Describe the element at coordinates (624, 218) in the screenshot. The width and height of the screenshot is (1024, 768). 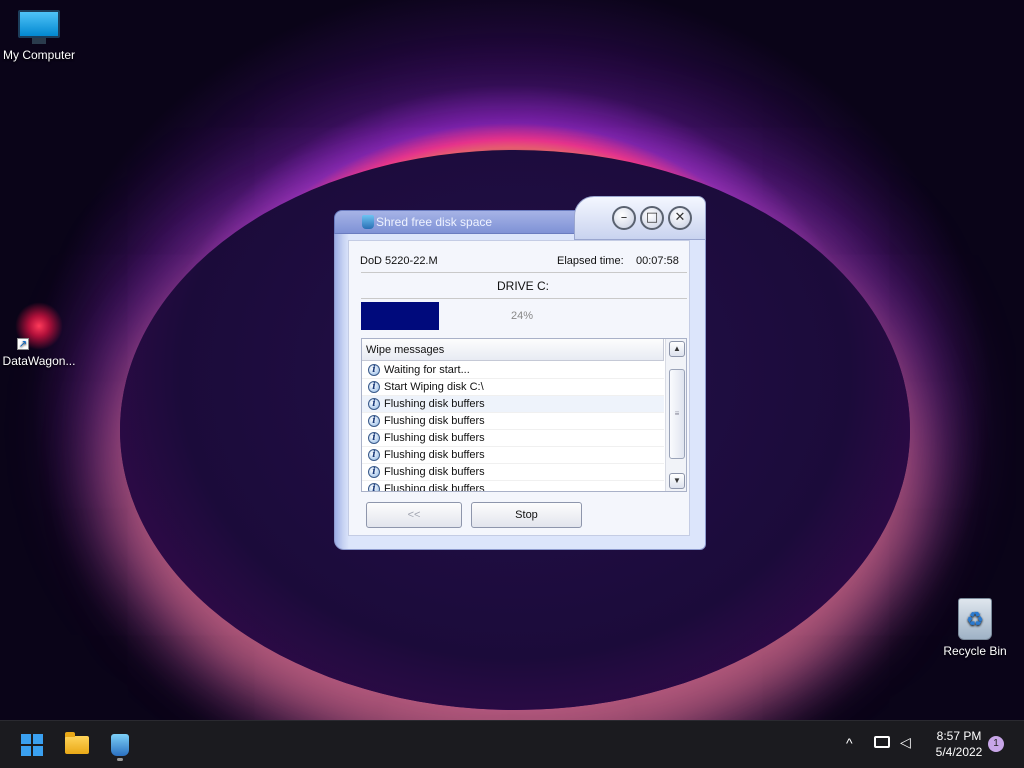
I see `minimize-button: –` at that location.